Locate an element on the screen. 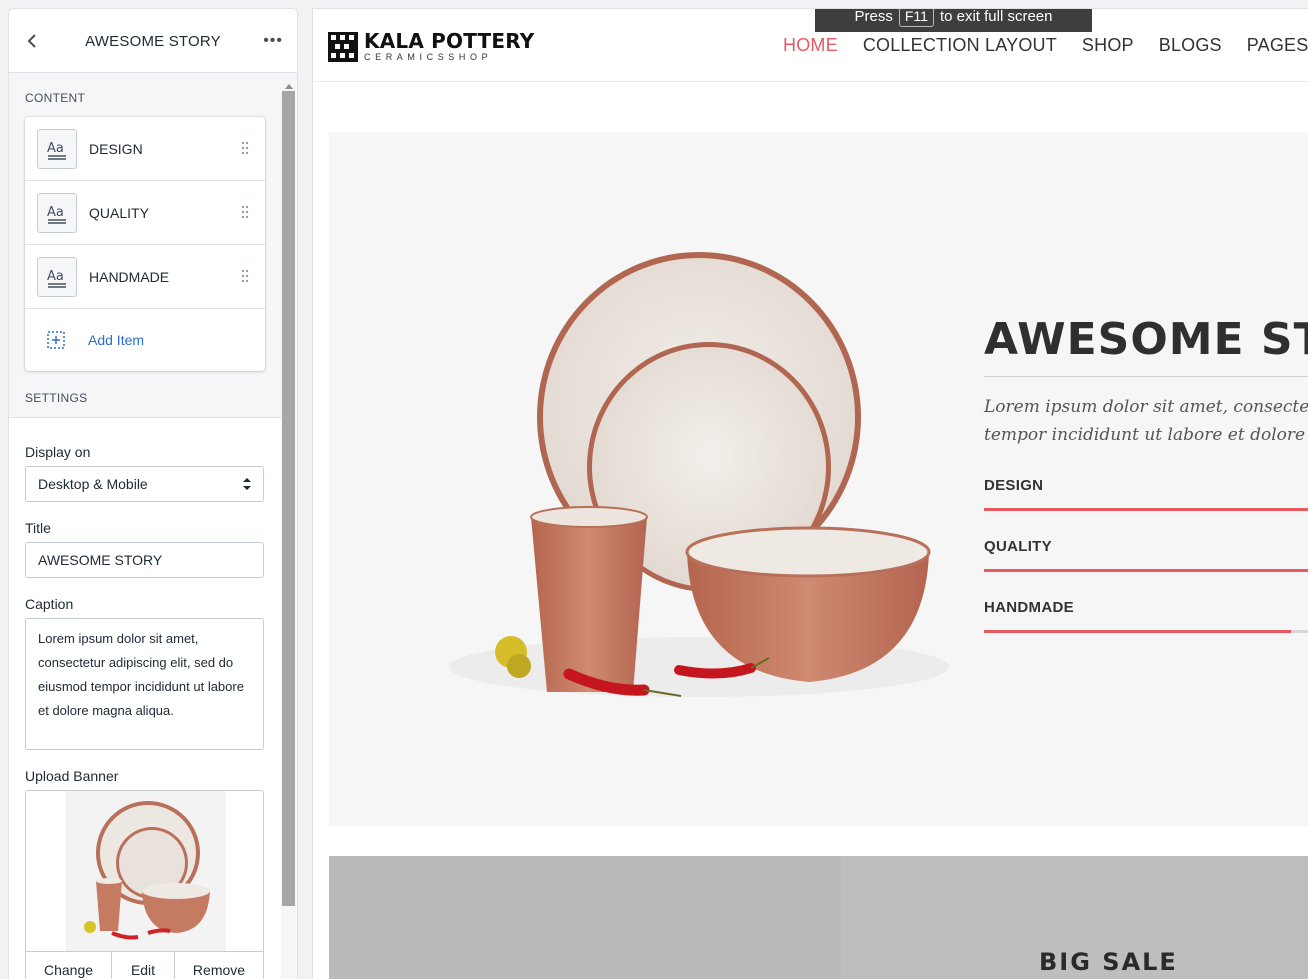 This screenshot has height=979, width=1308. caption-label: Caption is located at coordinates (49, 604).